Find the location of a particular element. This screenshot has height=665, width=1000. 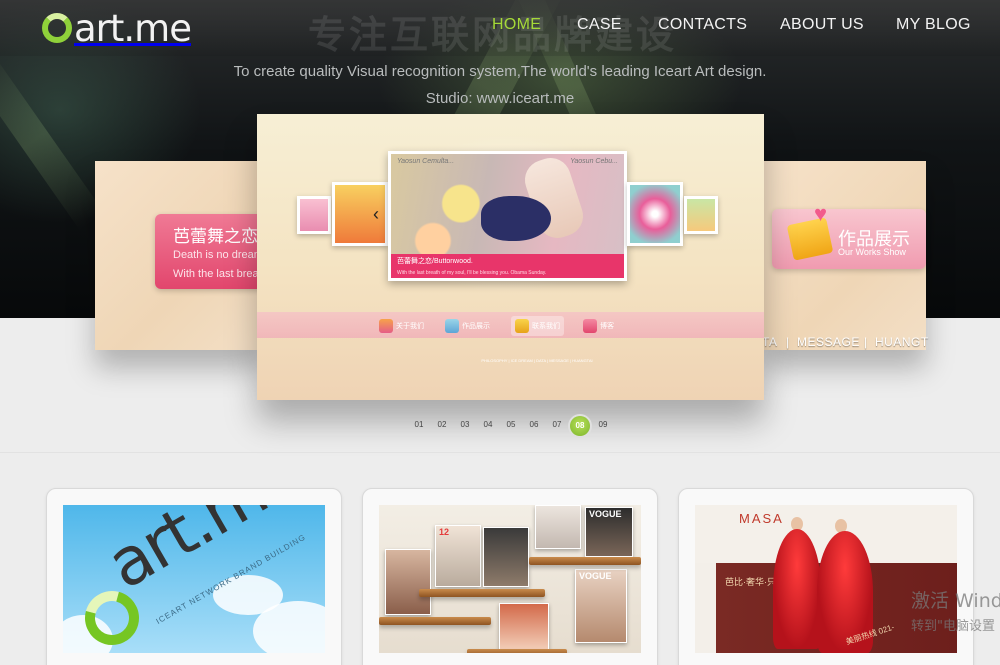

pager-dot: 09 is located at coordinates (603, 424).